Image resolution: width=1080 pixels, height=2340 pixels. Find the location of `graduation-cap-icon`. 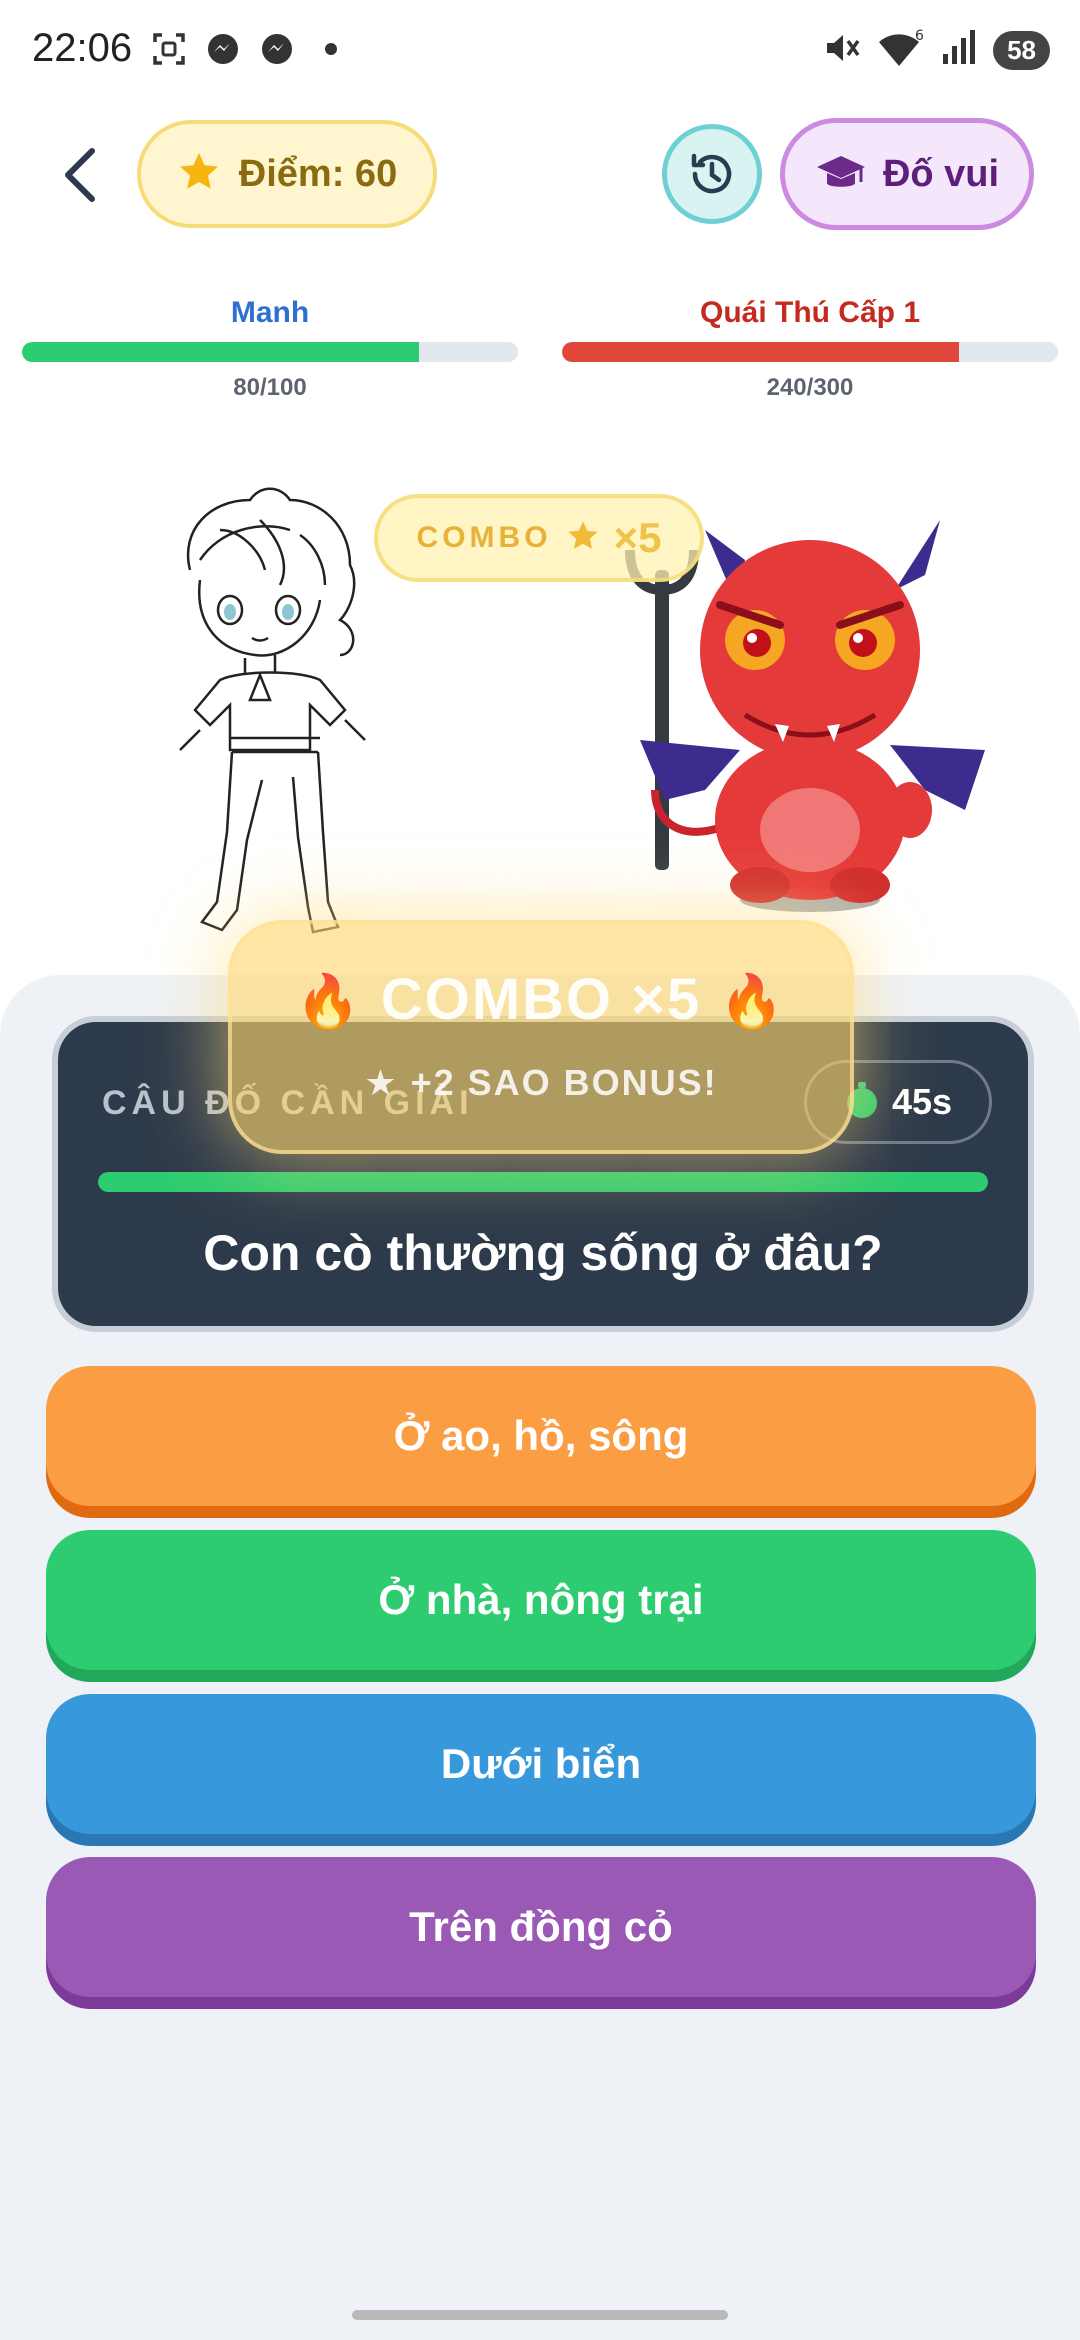

graduation-cap-icon is located at coordinates (840, 171).